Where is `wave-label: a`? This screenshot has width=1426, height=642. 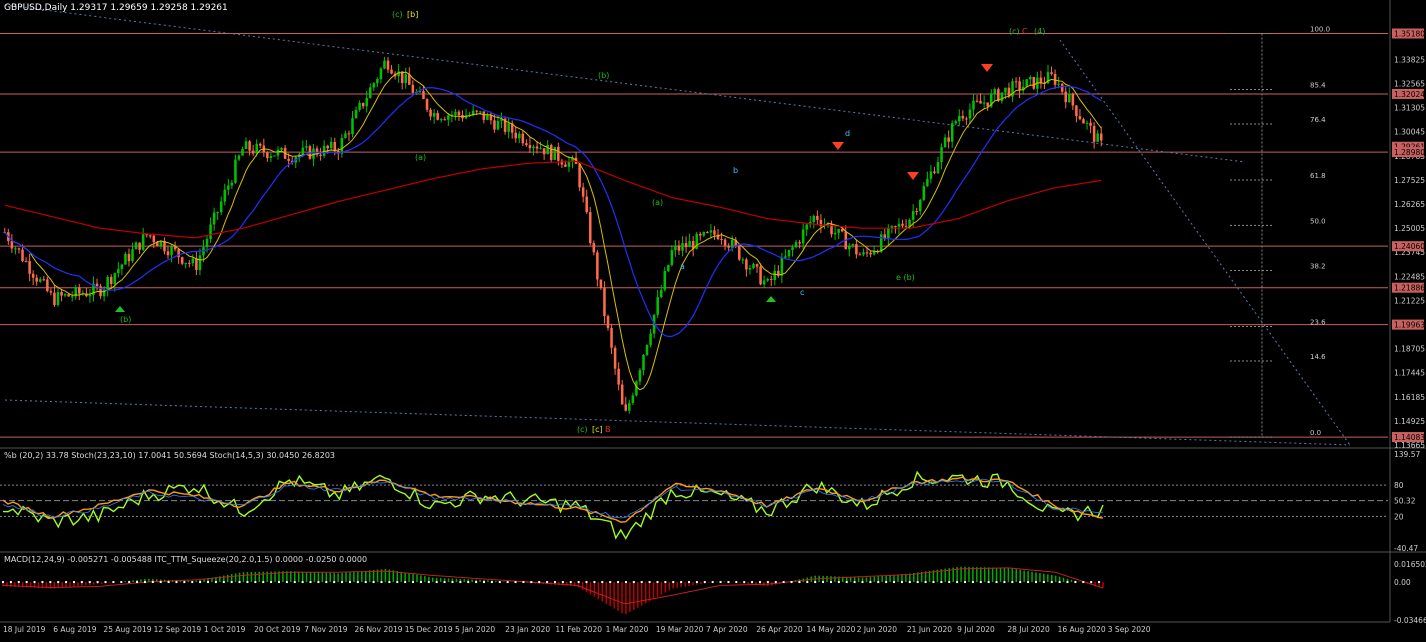
wave-label: a is located at coordinates (682, 266).